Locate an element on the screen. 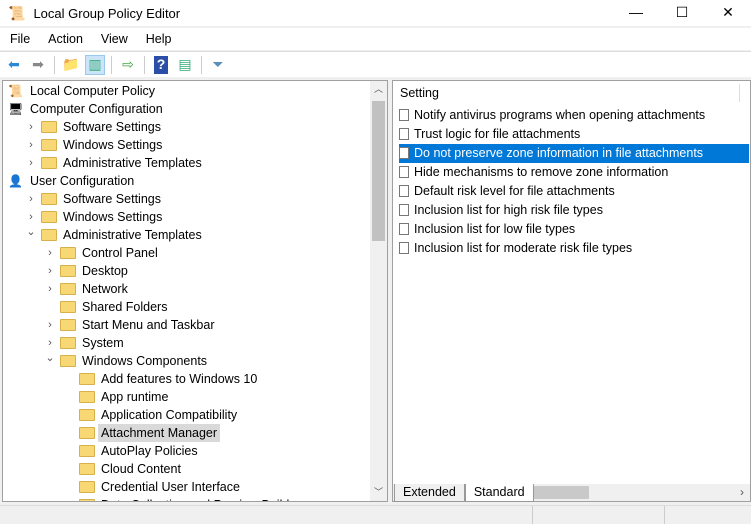 The image size is (751, 524). setting-label: Inclusion list for high risk file types is located at coordinates (508, 210).